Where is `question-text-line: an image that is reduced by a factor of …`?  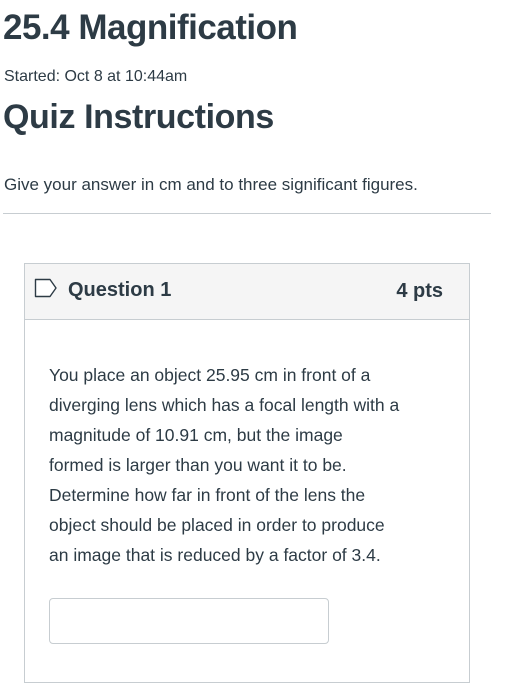 question-text-line: an image that is reduced by a factor of … is located at coordinates (215, 555).